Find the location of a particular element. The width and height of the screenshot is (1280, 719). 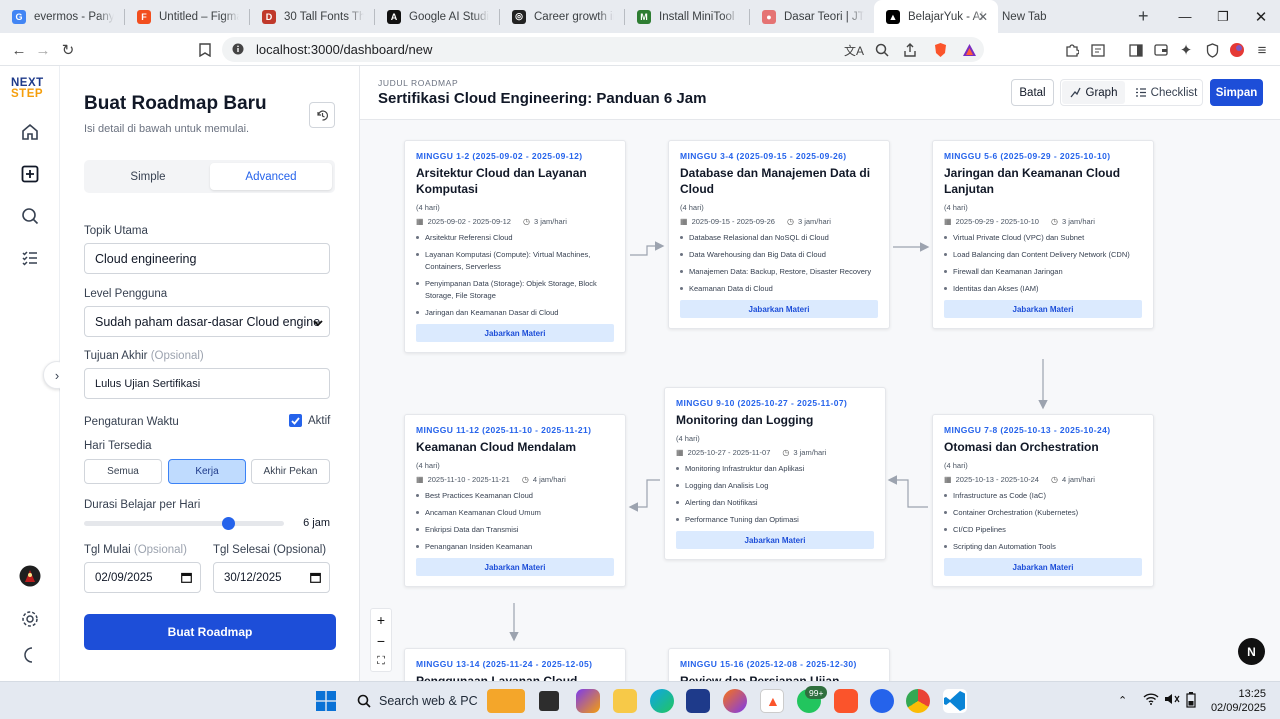

edge-icon is located at coordinates (662, 701).